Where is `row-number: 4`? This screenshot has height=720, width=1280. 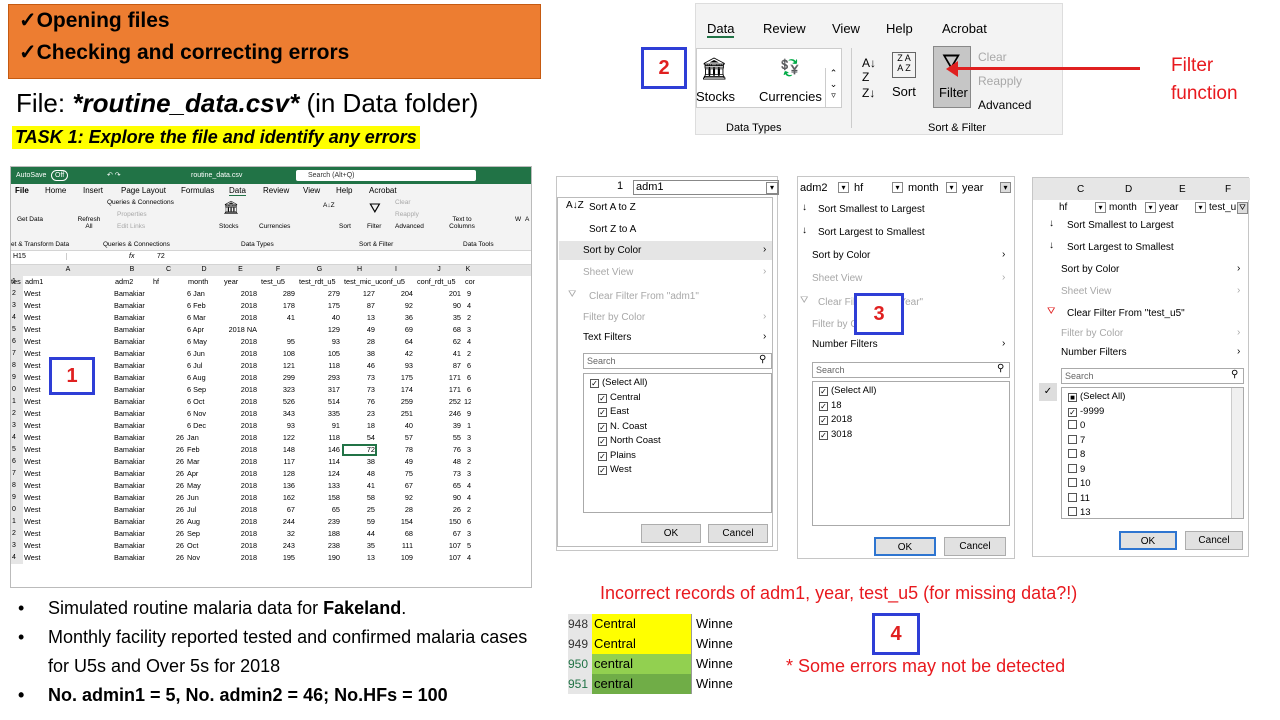
row-number: 4 is located at coordinates (17, 318).